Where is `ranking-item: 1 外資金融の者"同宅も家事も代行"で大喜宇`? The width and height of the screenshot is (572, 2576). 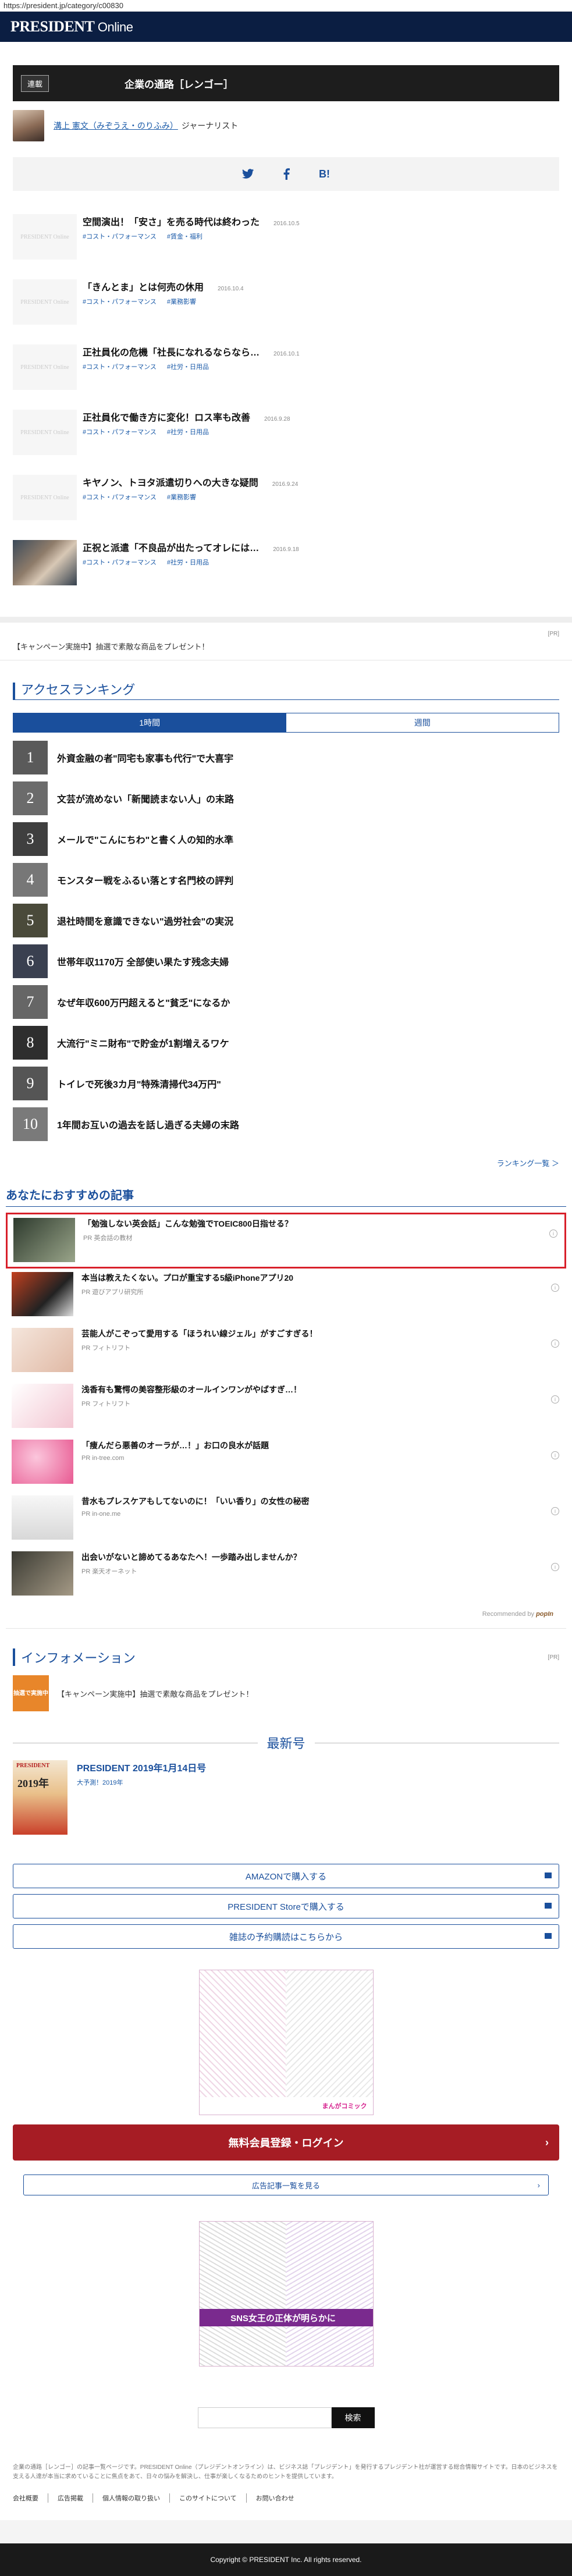 ranking-item: 1 外資金融の者"同宅も家事も代行"で大喜宇 is located at coordinates (286, 758).